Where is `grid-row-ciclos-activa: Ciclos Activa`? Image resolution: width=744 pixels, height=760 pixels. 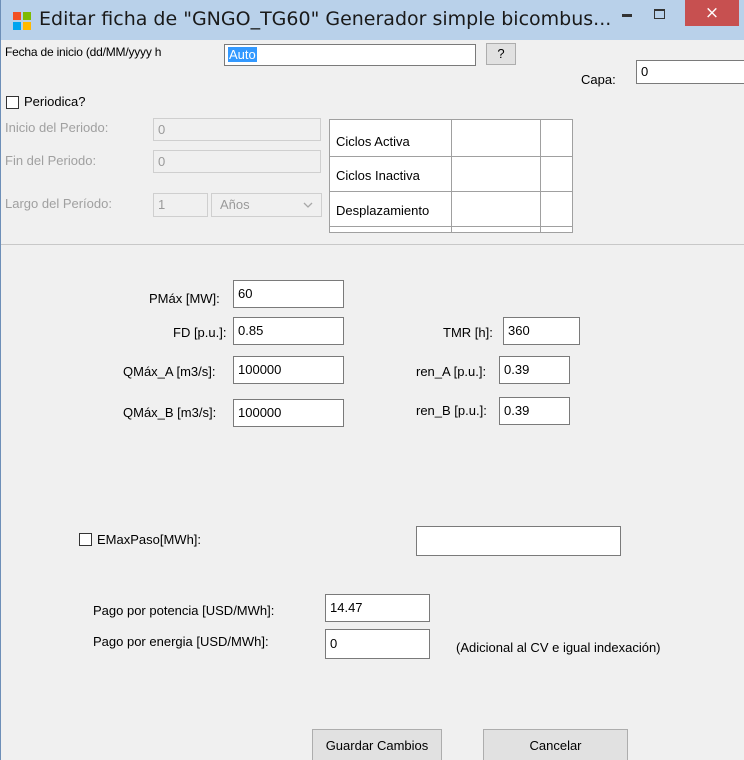 grid-row-ciclos-activa: Ciclos Activa is located at coordinates (373, 141).